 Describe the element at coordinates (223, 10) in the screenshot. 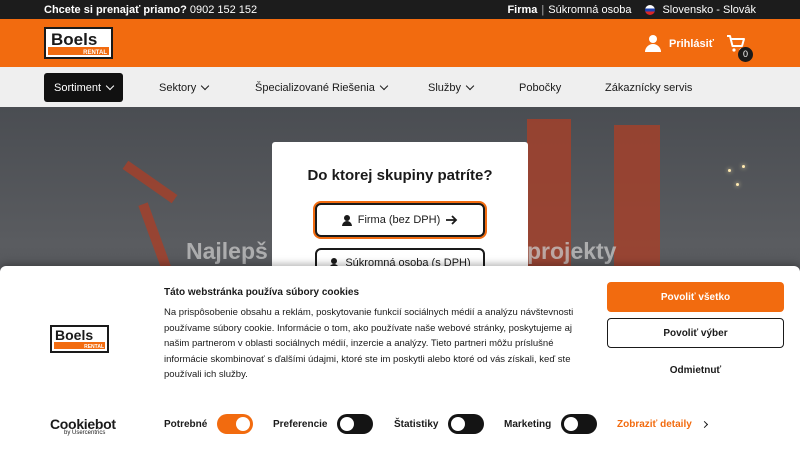

I see `phone-link: 0902 152 152` at that location.